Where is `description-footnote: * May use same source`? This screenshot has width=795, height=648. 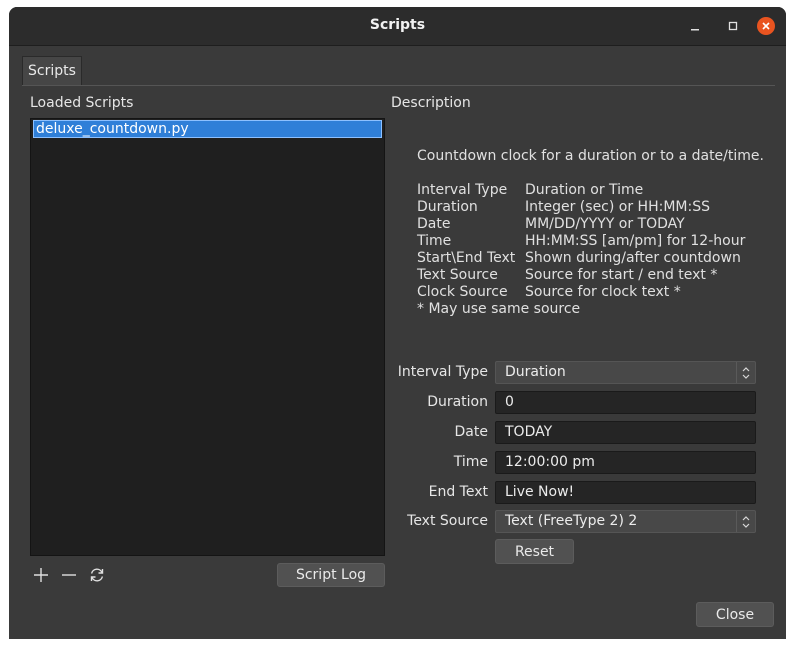
description-footnote: * May use same source is located at coordinates (499, 309).